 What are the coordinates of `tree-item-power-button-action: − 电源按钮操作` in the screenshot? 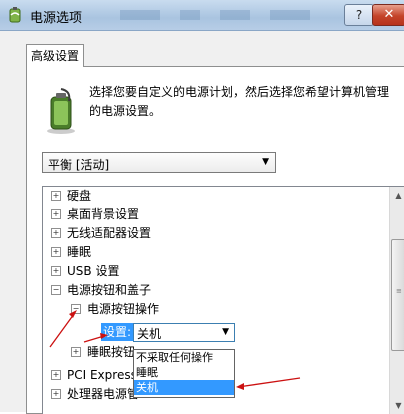 It's located at (115, 309).